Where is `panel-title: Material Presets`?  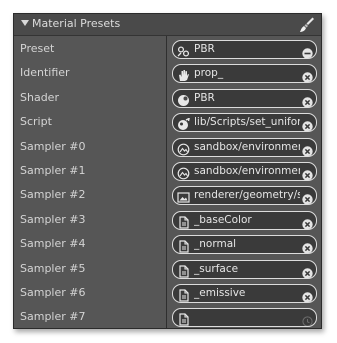 panel-title: Material Presets is located at coordinates (76, 23).